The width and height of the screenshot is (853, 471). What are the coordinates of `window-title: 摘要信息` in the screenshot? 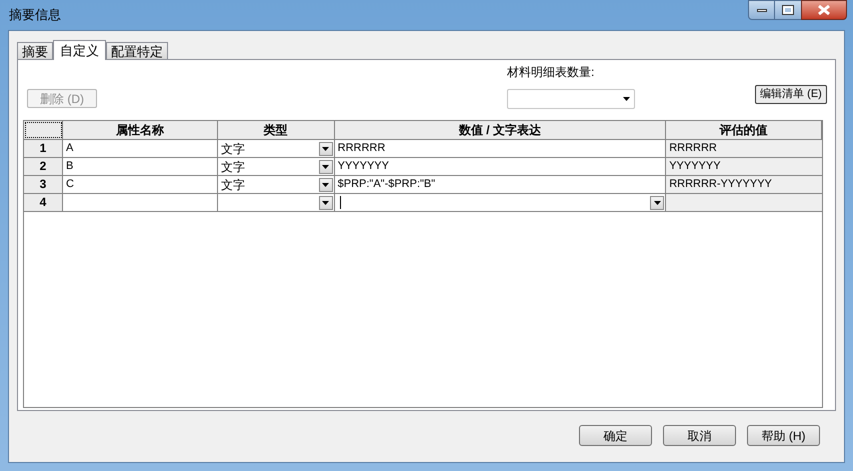 It's located at (35, 15).